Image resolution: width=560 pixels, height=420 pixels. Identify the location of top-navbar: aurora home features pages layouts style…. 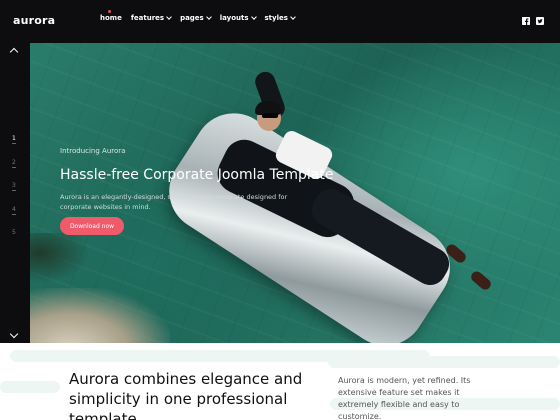
(280, 21).